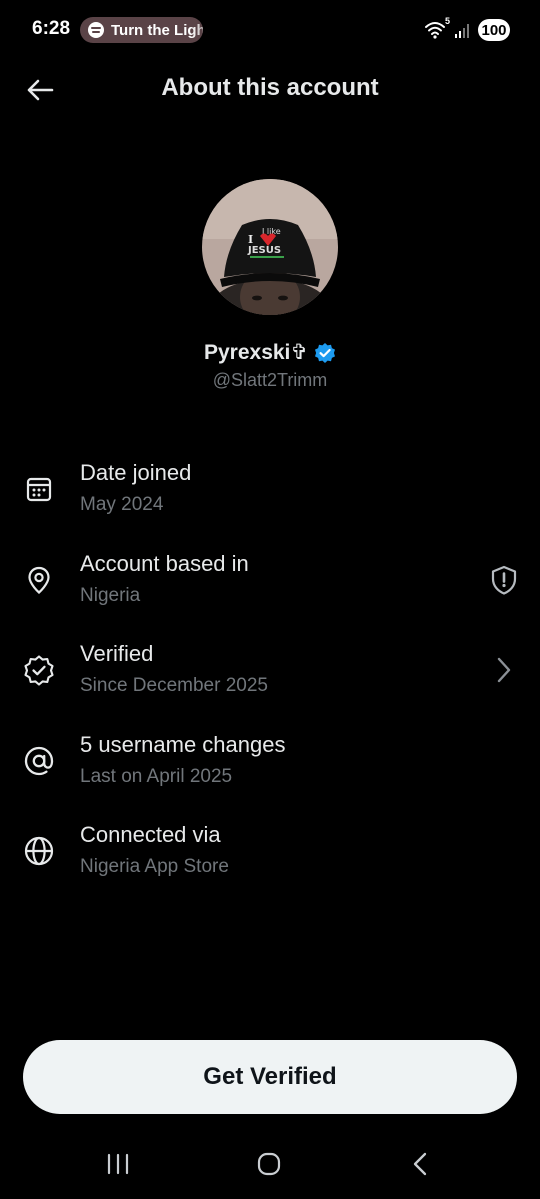 The width and height of the screenshot is (540, 1199). Describe the element at coordinates (270, 495) in the screenshot. I see `info-row-date-joined: Date joined May 2024` at that location.